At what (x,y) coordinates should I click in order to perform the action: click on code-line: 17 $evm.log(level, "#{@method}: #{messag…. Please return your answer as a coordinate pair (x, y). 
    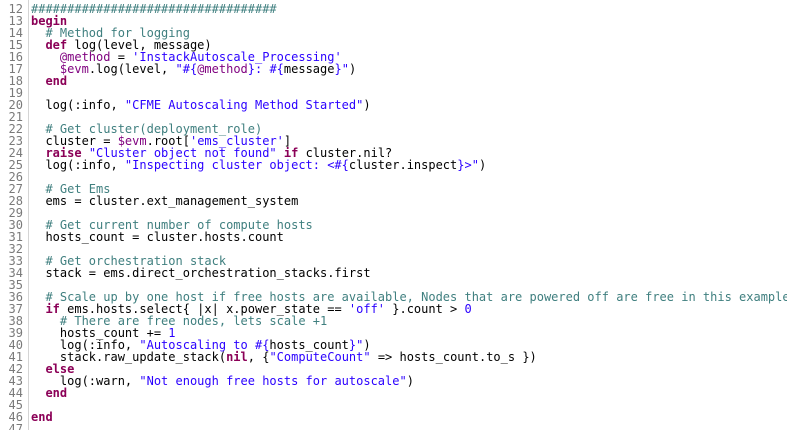
    Looking at the image, I should click on (393, 69).